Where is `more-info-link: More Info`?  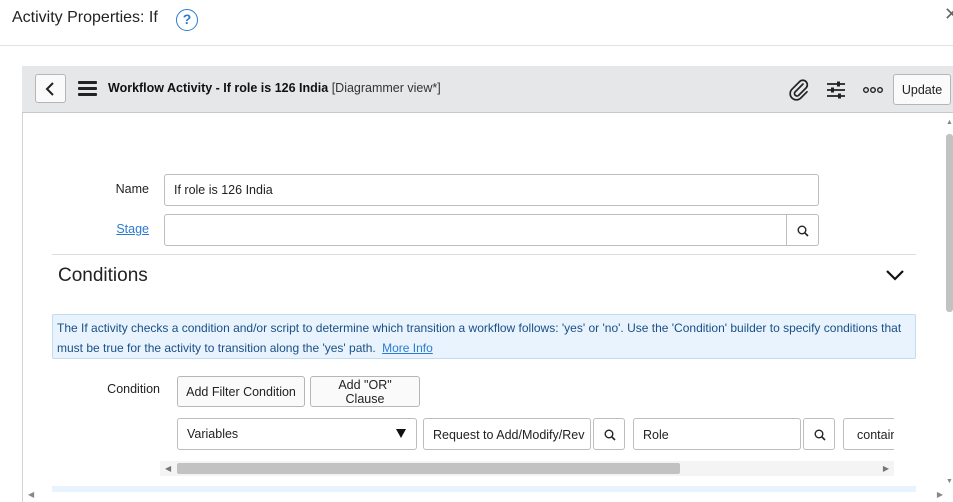 more-info-link: More Info is located at coordinates (407, 348).